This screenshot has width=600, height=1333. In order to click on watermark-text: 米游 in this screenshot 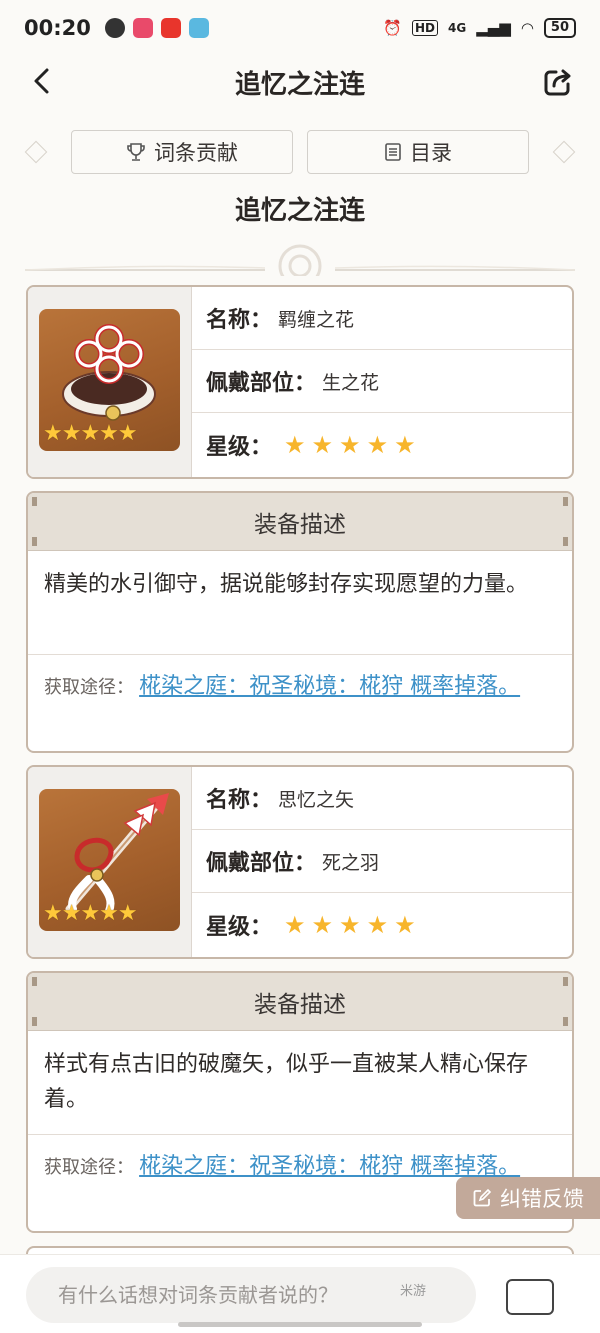, I will do `click(413, 1291)`.